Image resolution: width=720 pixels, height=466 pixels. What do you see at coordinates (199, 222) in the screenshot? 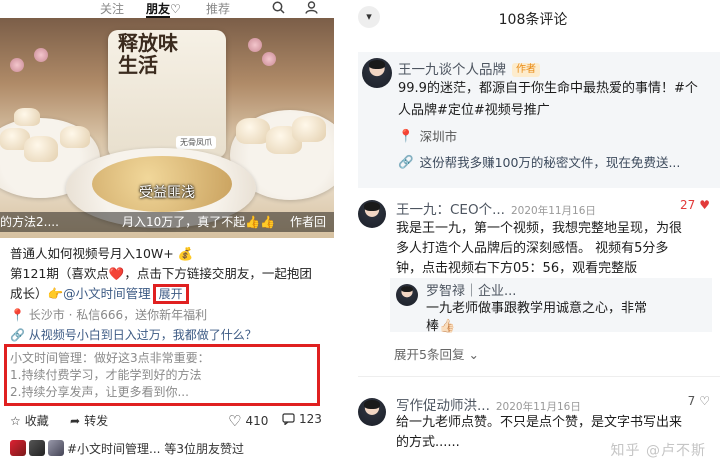
I see `banner-text-mid: 月入10万了，真了不起👍👍` at bounding box center [199, 222].